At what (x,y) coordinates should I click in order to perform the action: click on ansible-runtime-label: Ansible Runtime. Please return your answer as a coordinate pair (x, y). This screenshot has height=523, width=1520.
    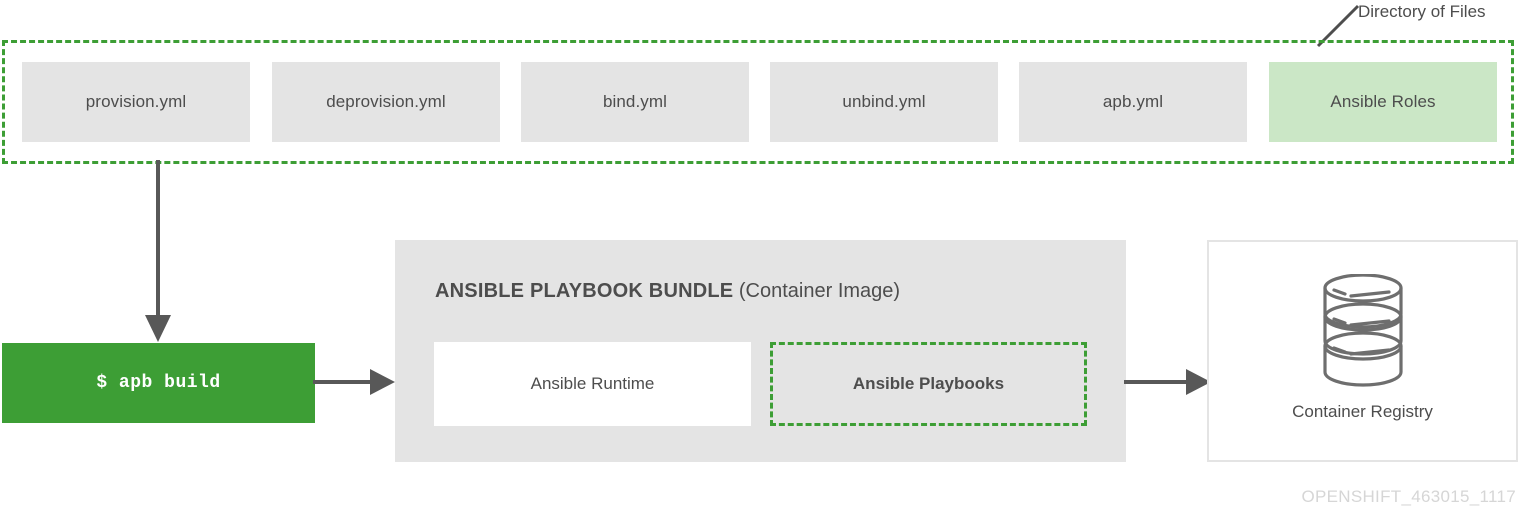
    Looking at the image, I should click on (592, 383).